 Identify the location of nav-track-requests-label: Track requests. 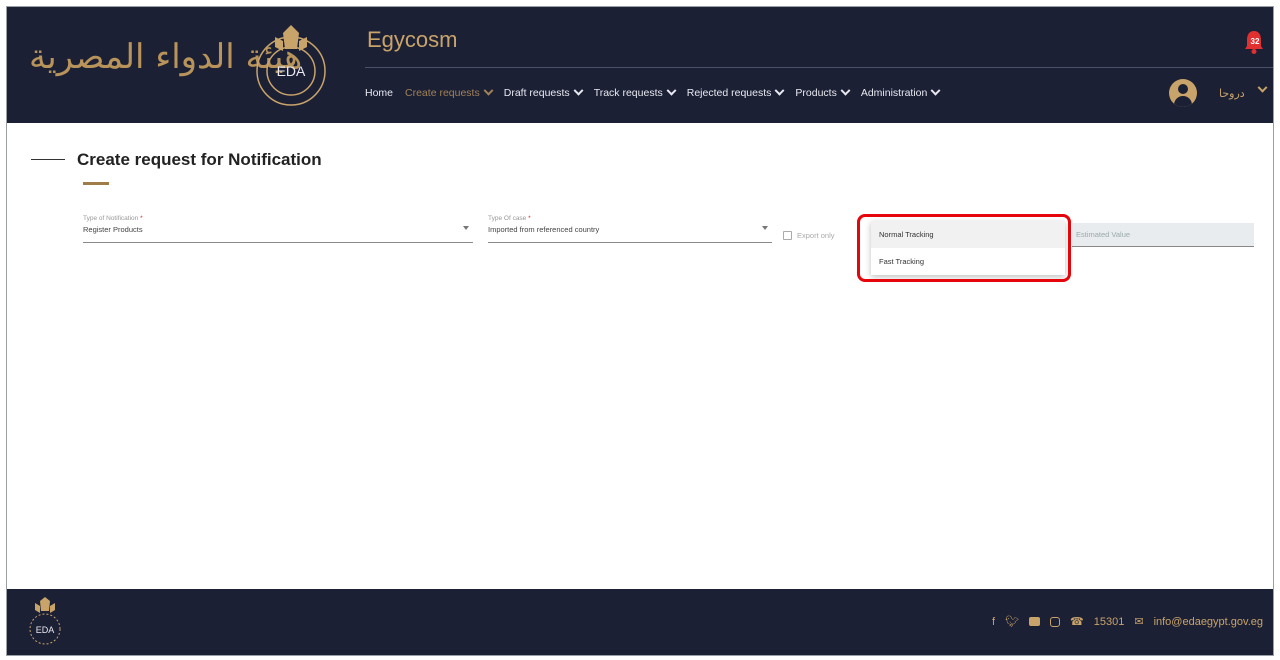
(628, 93).